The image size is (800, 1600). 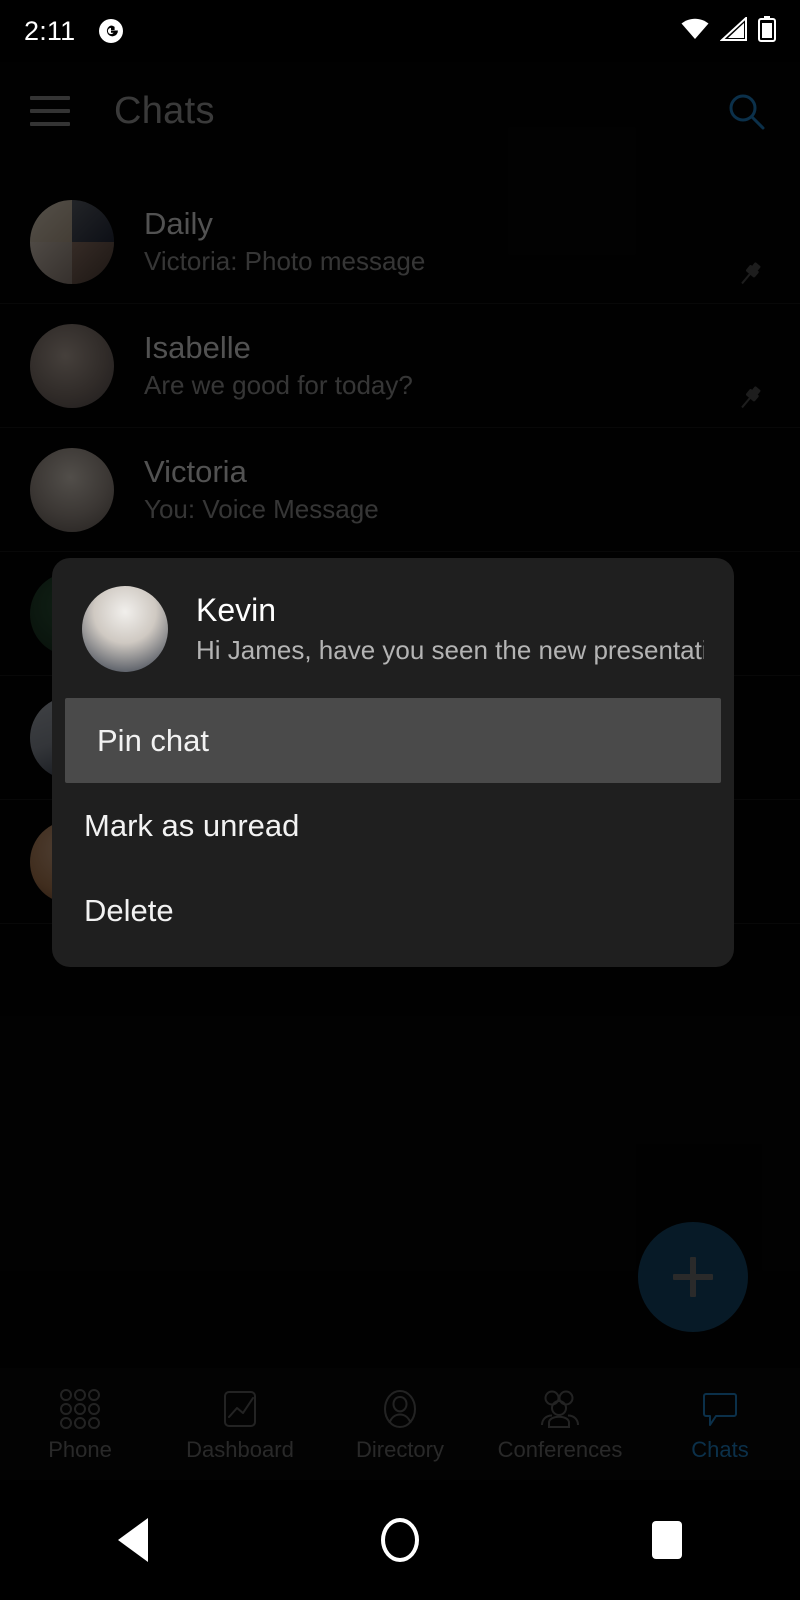 I want to click on android-system-navigation, so click(x=400, y=1540).